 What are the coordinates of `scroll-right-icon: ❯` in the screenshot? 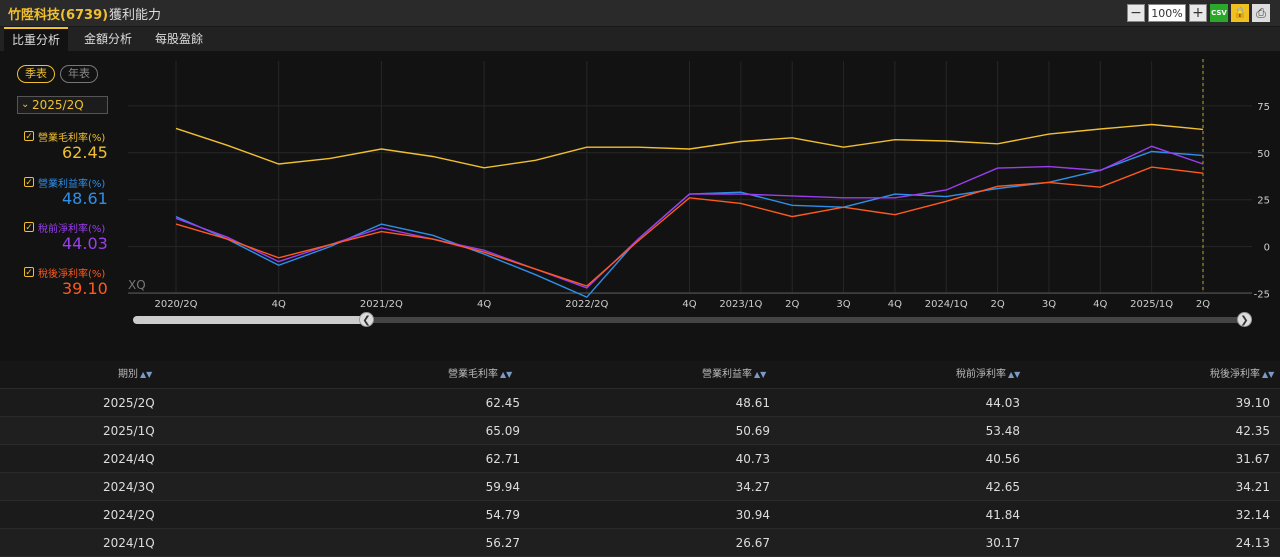 It's located at (1244, 319).